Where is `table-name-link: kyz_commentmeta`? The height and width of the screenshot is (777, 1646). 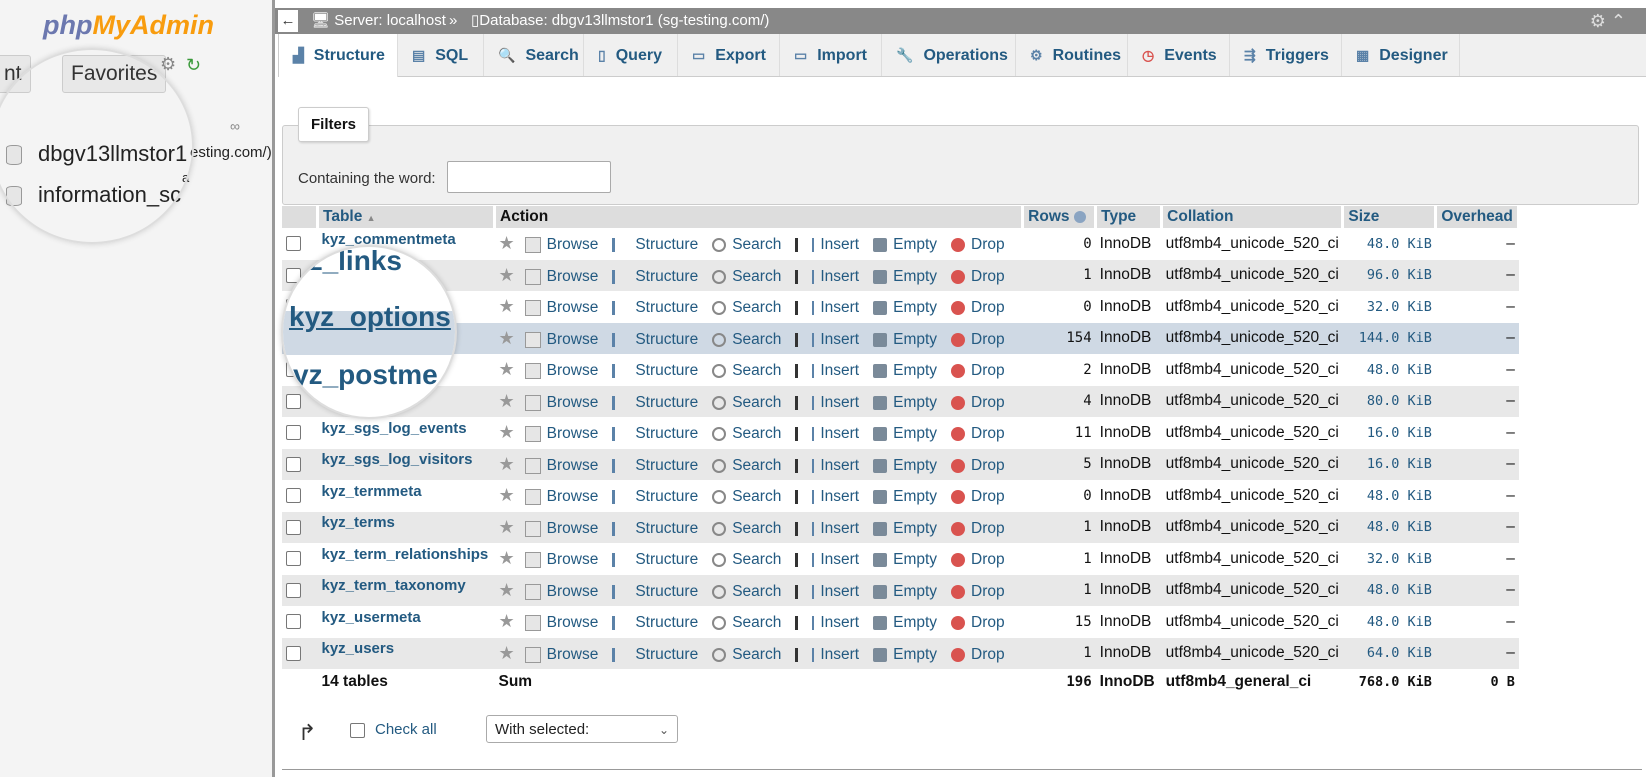
table-name-link: kyz_commentmeta is located at coordinates (389, 239).